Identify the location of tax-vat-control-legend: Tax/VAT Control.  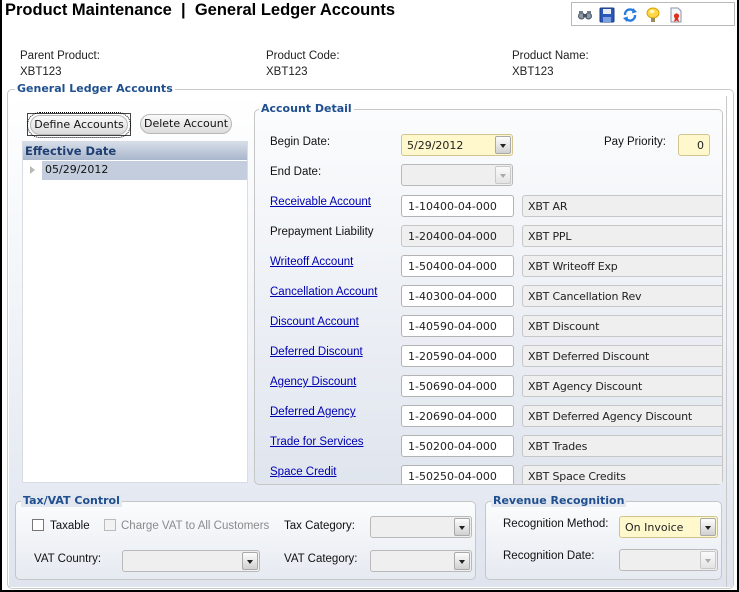
(71, 500).